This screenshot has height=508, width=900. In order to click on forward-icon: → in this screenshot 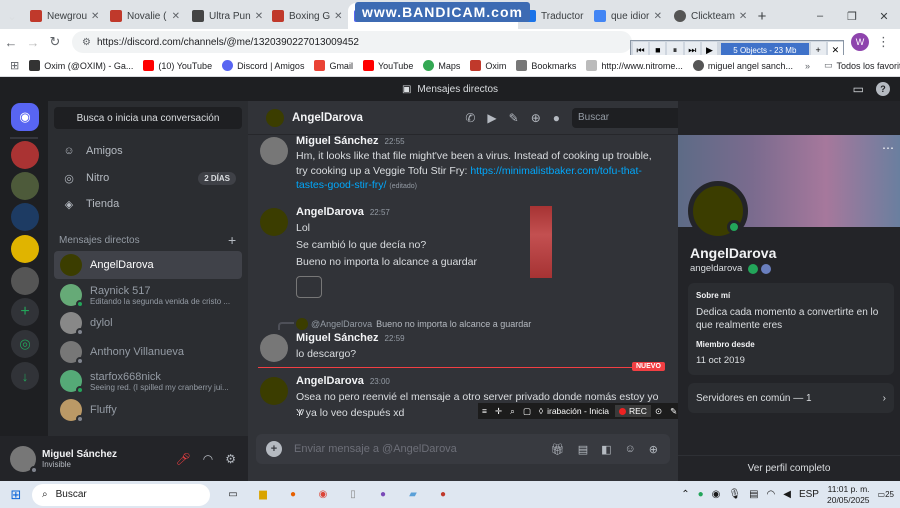, I will do `click(33, 42)`.